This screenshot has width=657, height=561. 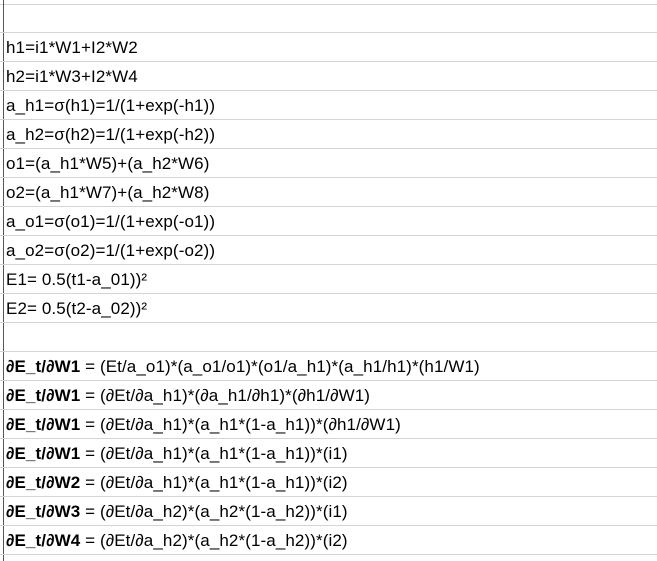 What do you see at coordinates (225, 395) in the screenshot?
I see `derivative-rhs: = (∂Et/∂a_h1)*(∂a_h1/∂h1)*(∂h1/∂W1)` at bounding box center [225, 395].